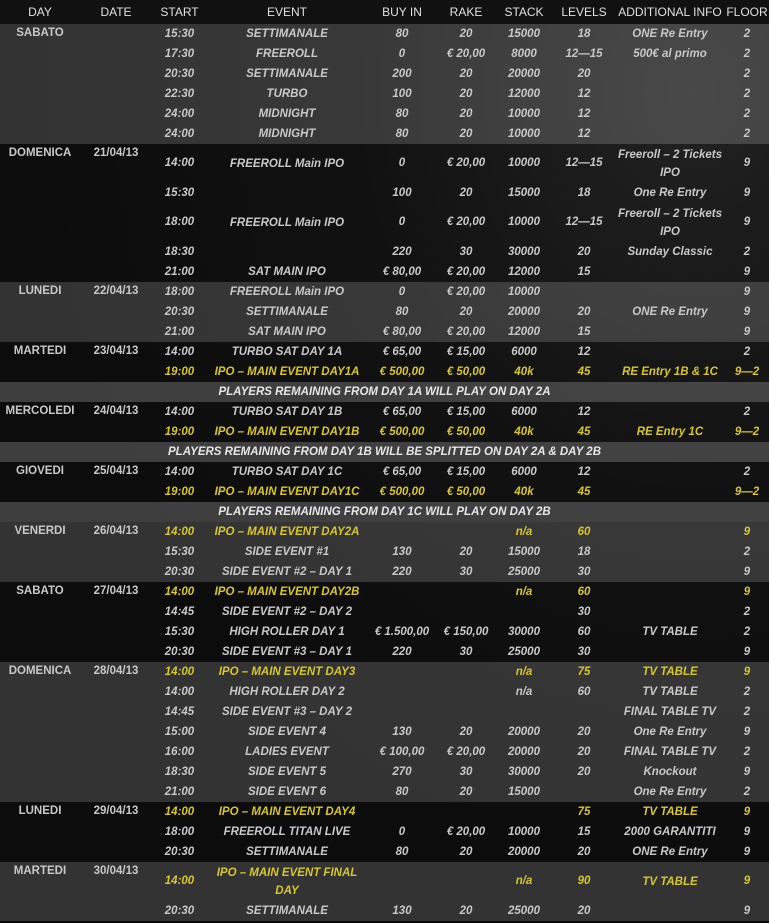 The width and height of the screenshot is (769, 923). What do you see at coordinates (287, 732) in the screenshot?
I see `event-name: SIDE EVENT 4` at bounding box center [287, 732].